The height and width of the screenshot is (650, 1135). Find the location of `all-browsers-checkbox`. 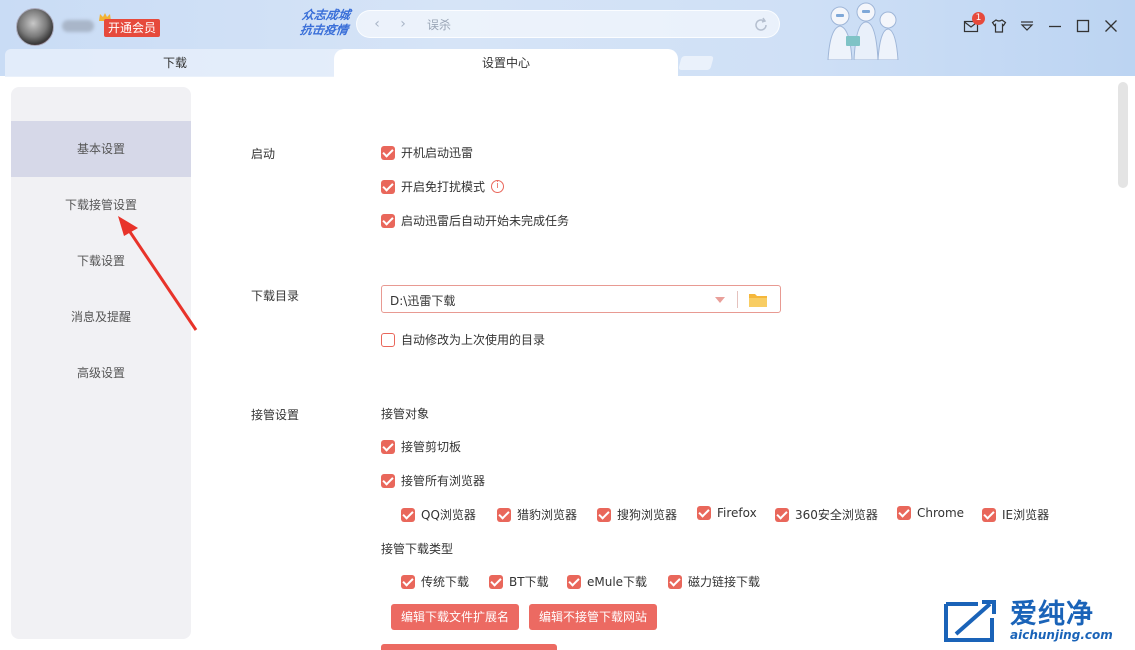

all-browsers-checkbox is located at coordinates (388, 480).